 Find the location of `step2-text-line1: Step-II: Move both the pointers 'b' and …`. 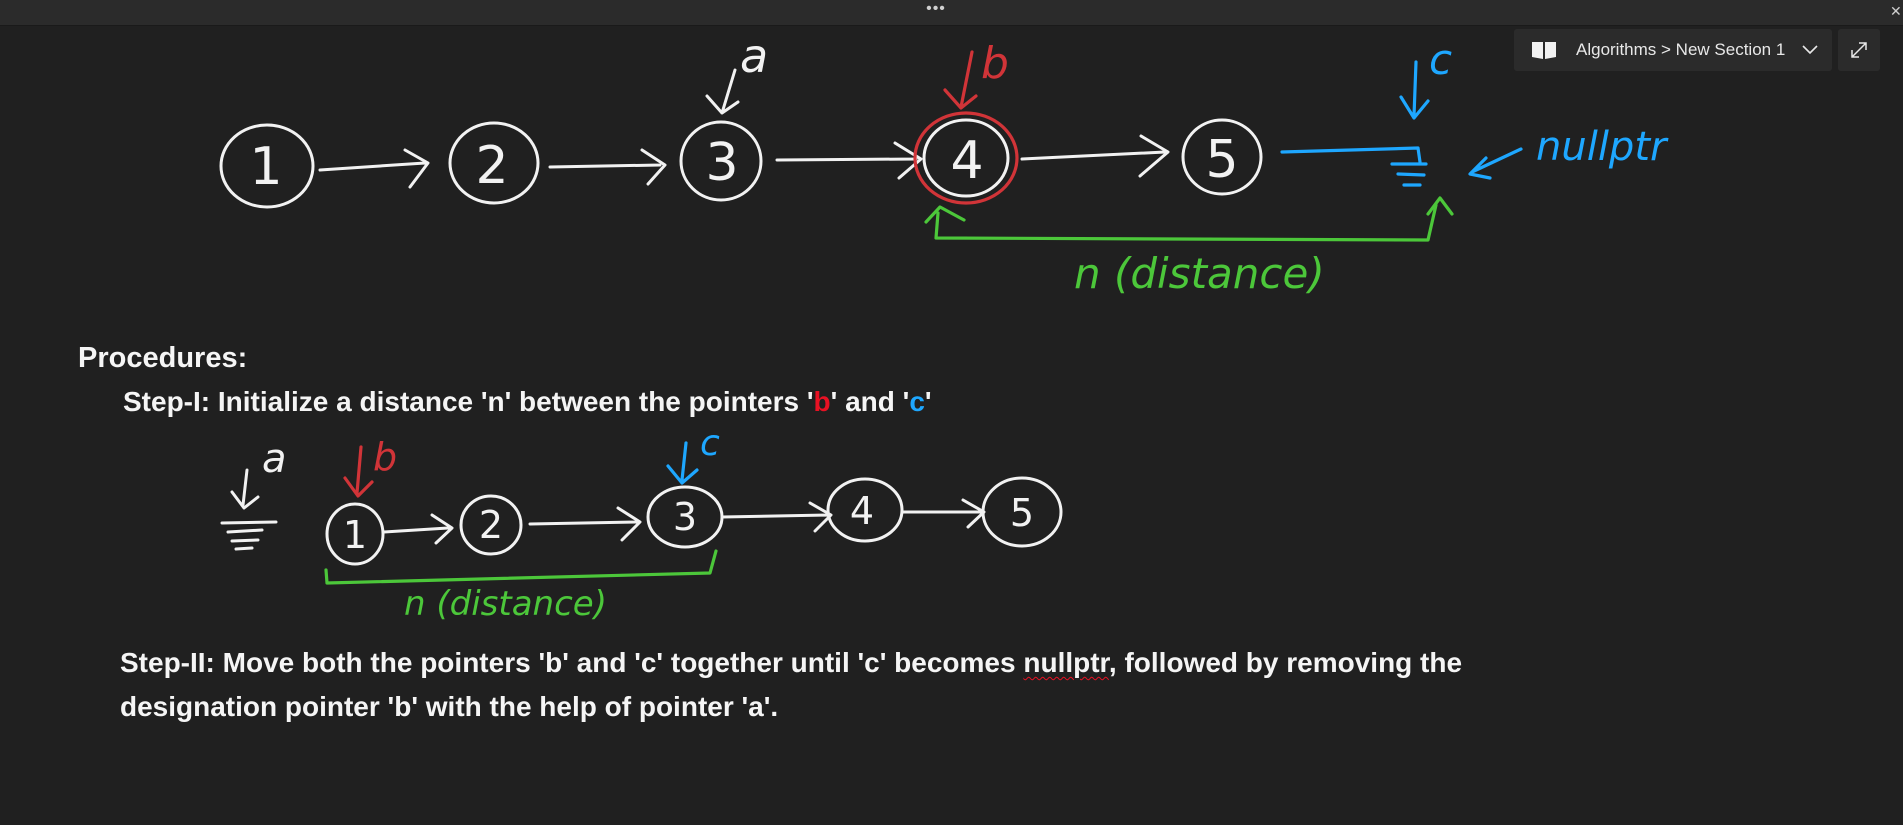

step2-text-line1: Step-II: Move both the pointers 'b' and … is located at coordinates (791, 663).